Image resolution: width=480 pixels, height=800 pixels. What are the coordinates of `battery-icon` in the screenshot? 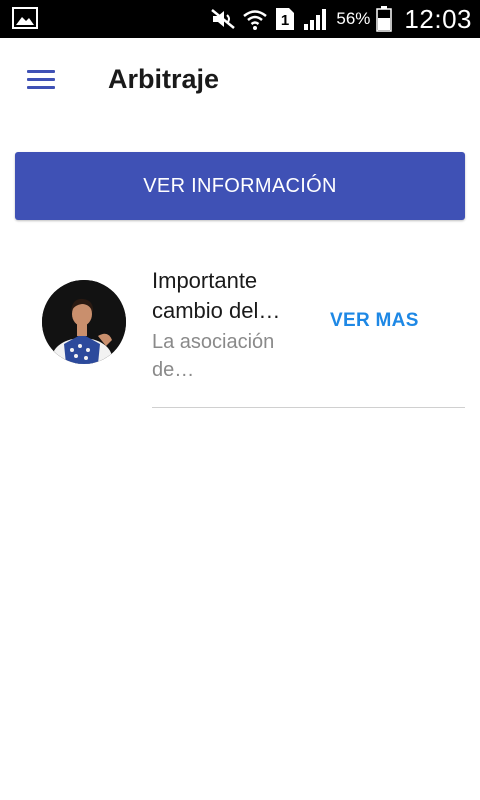 It's located at (384, 19).